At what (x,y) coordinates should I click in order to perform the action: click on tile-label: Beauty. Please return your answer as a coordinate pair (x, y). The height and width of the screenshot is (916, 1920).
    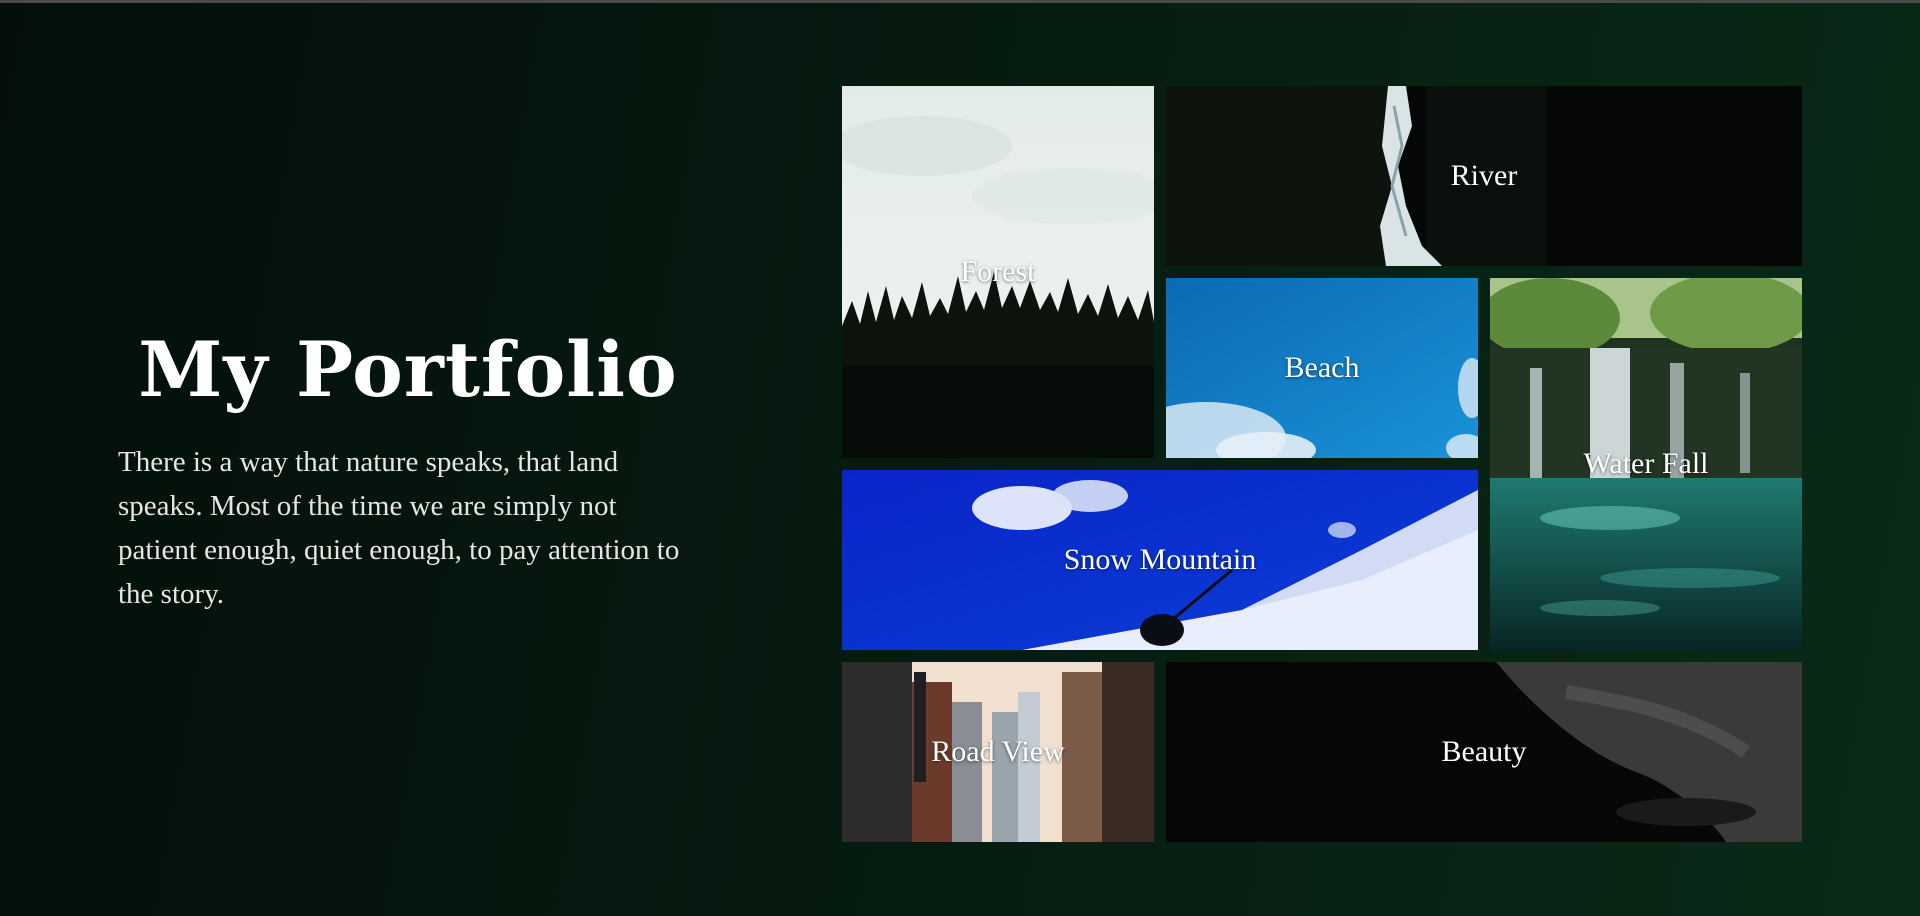
    Looking at the image, I should click on (1484, 751).